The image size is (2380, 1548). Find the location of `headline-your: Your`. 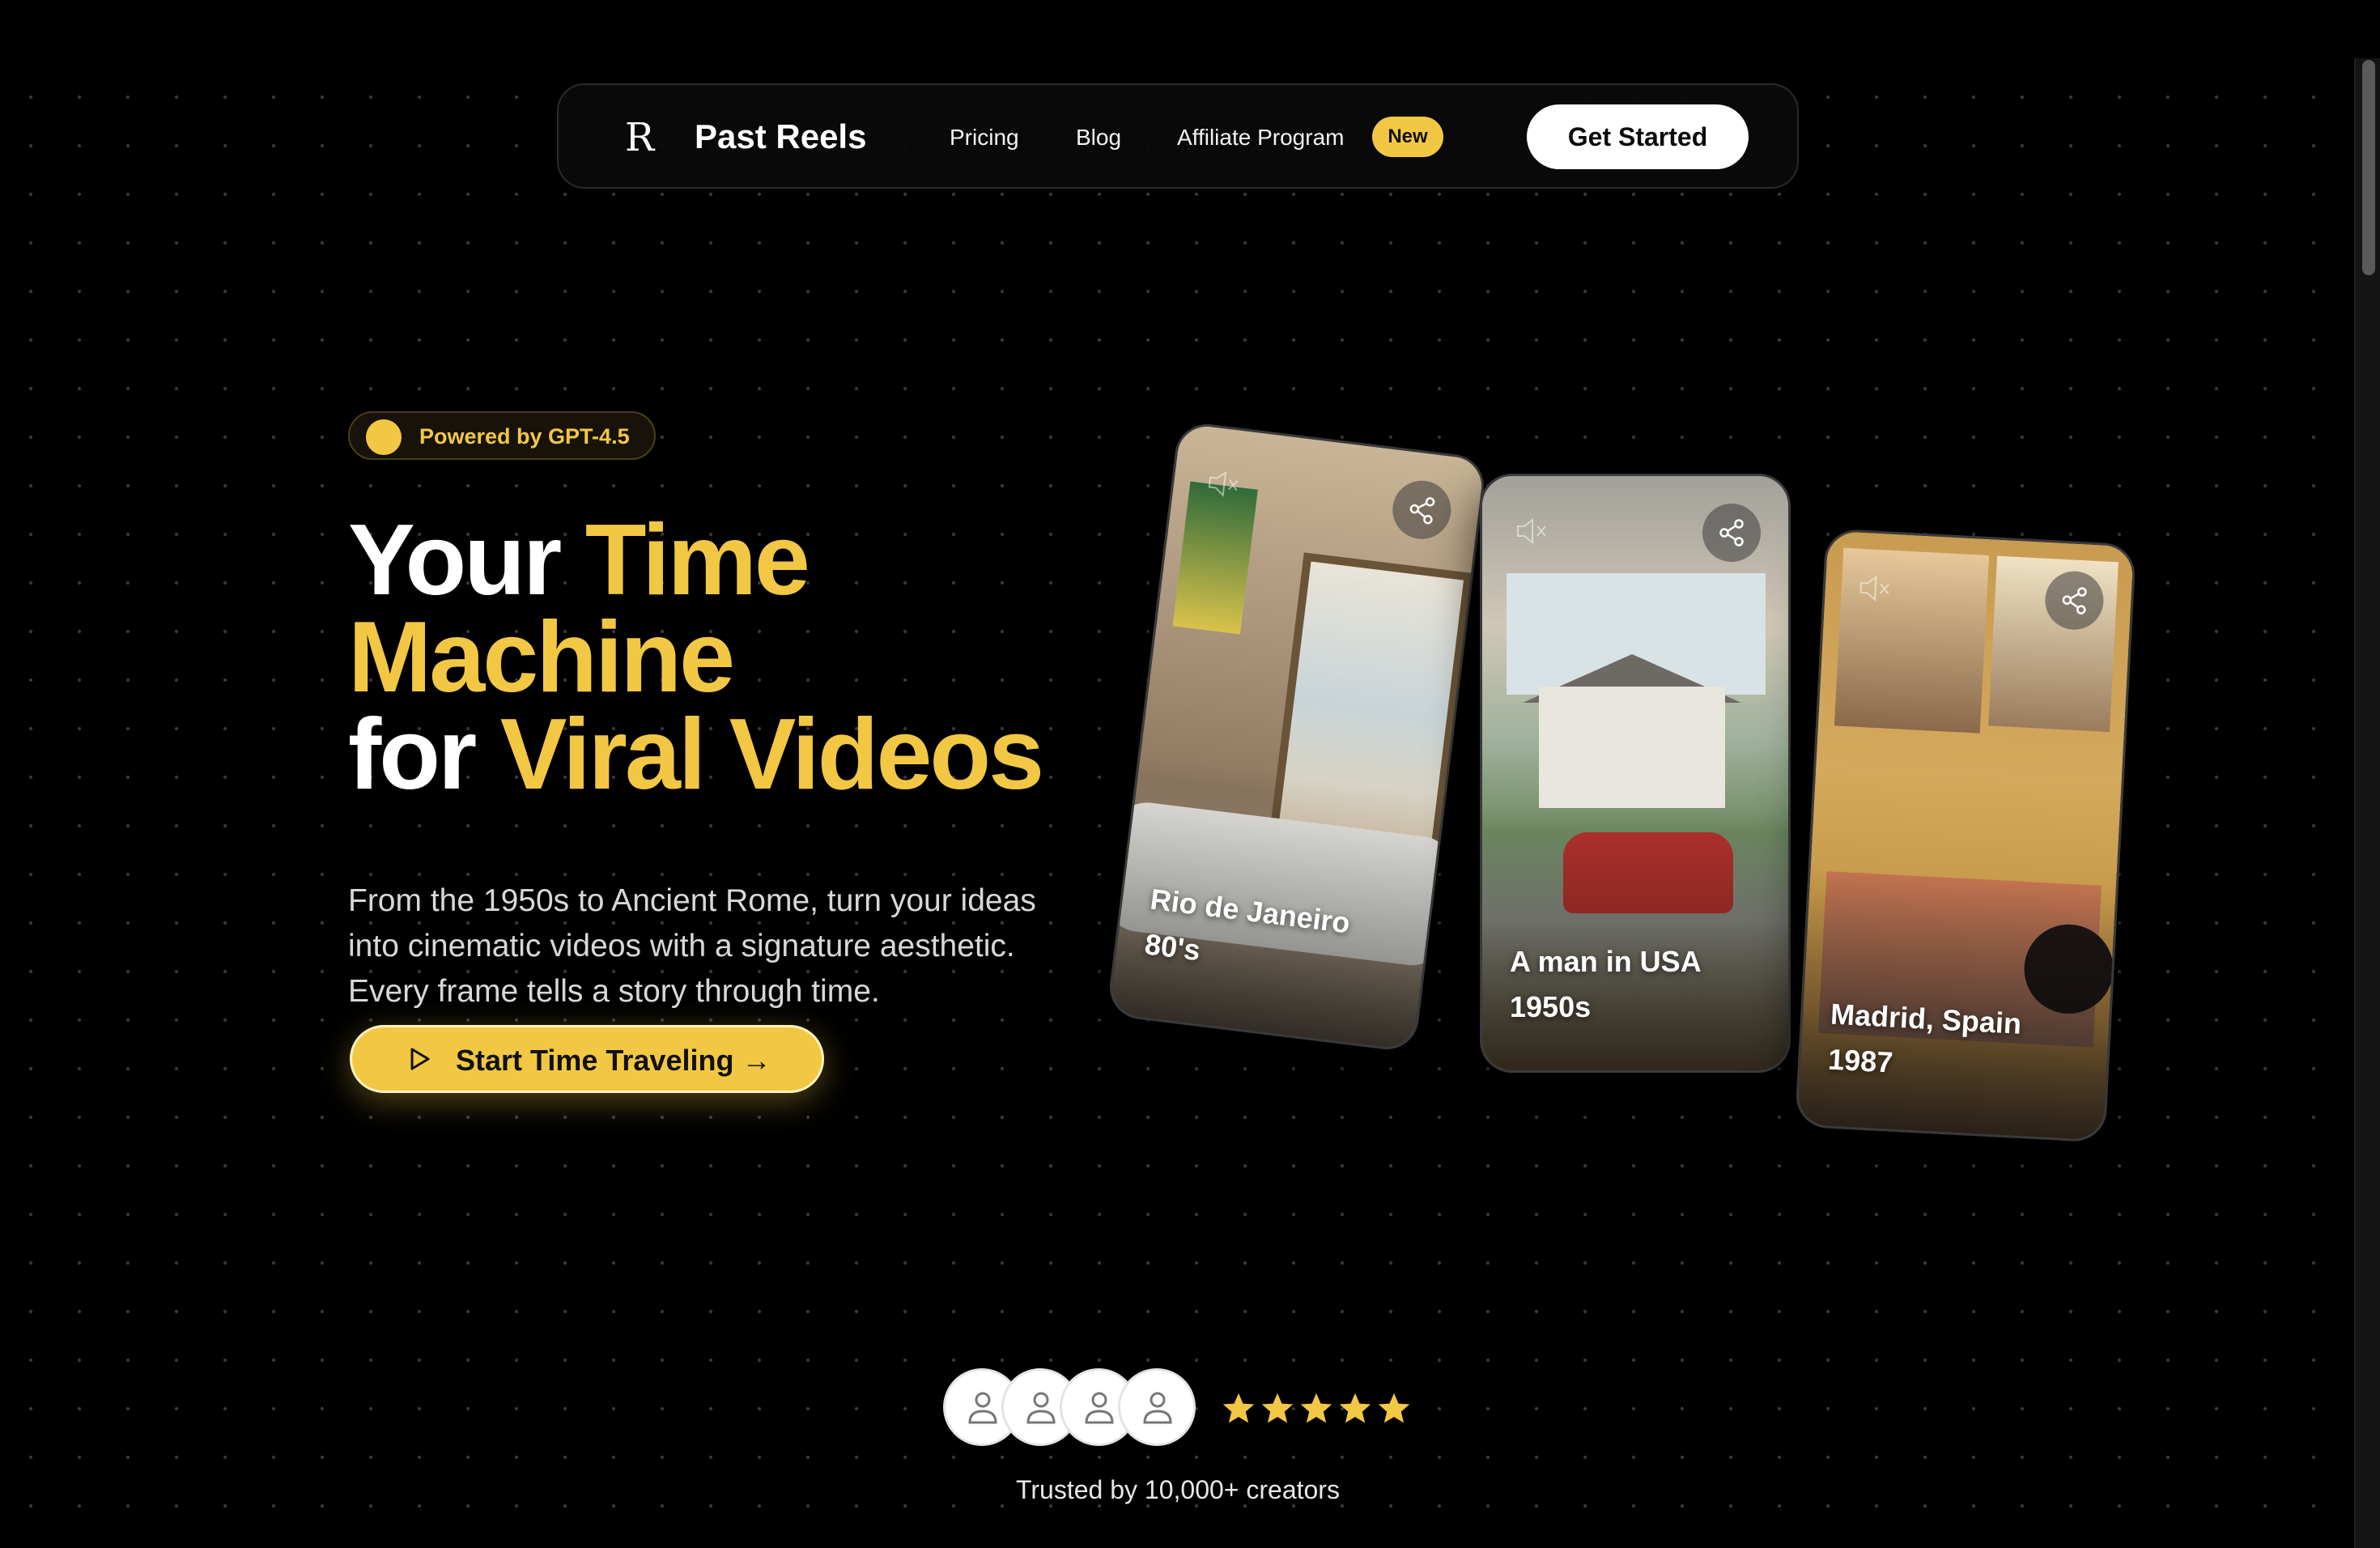

headline-your: Your is located at coordinates (466, 560).